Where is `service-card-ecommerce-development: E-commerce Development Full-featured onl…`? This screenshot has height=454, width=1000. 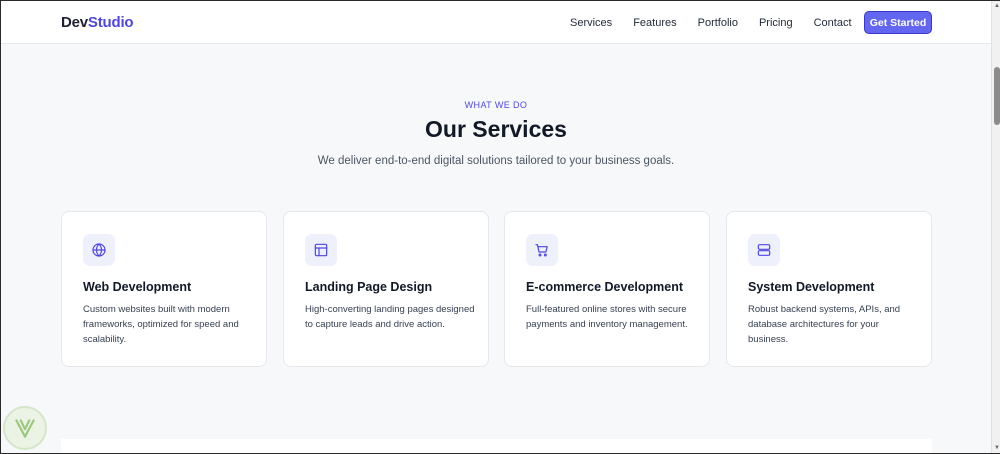 service-card-ecommerce-development: E-commerce Development Full-featured onl… is located at coordinates (607, 289).